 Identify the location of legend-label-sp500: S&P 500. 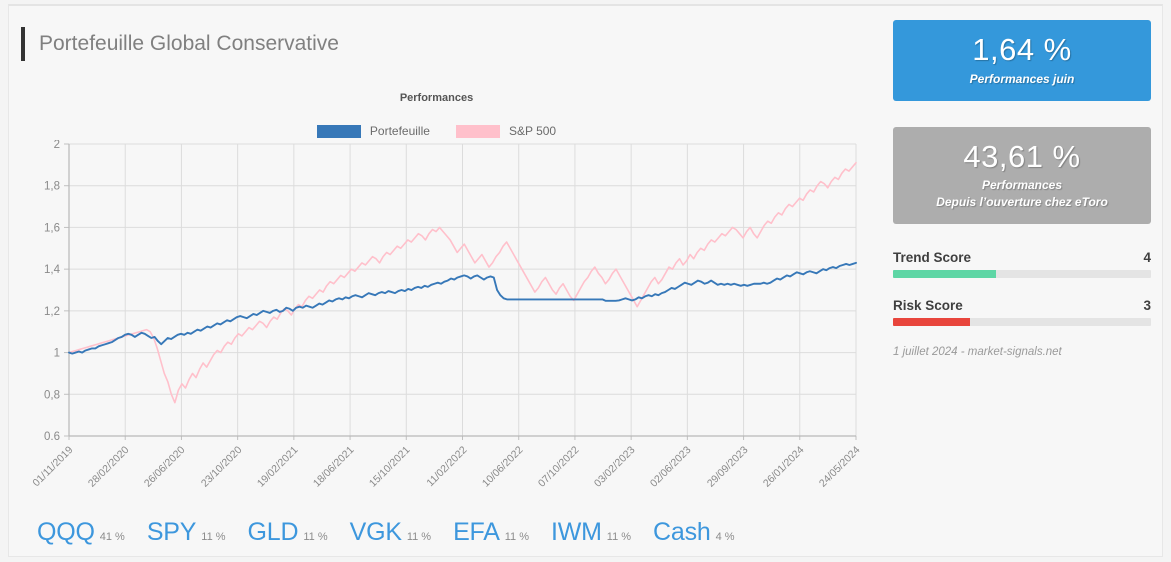
(532, 131).